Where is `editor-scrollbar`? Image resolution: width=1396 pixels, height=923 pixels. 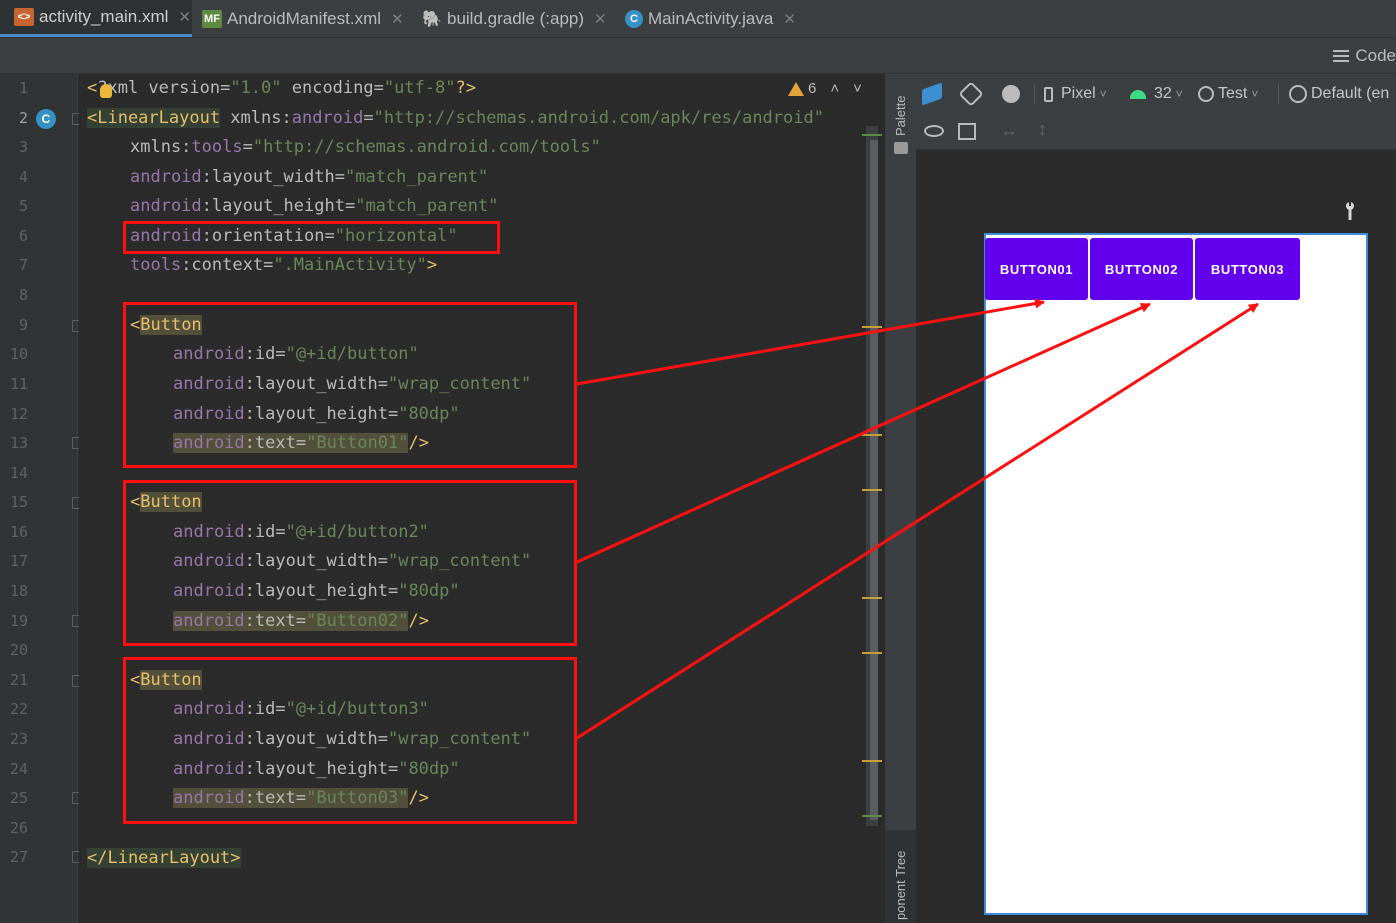 editor-scrollbar is located at coordinates (872, 476).